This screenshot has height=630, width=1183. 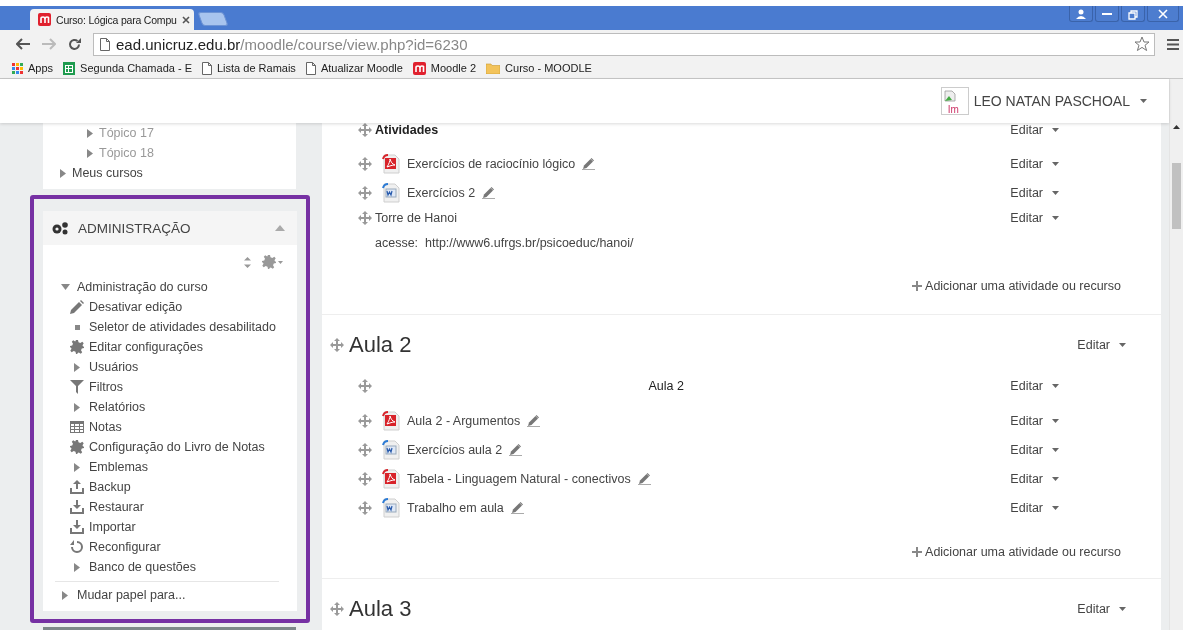 I want to click on close-icon, so click(x=185, y=19).